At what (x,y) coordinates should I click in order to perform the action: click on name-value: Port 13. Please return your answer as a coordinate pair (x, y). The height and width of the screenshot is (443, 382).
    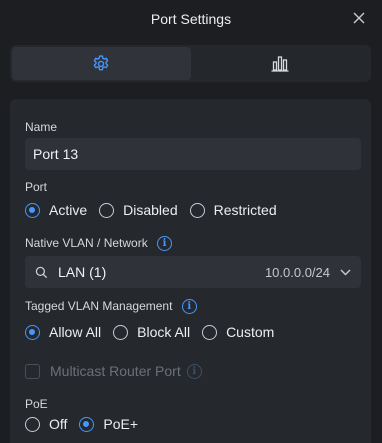
    Looking at the image, I should click on (56, 154).